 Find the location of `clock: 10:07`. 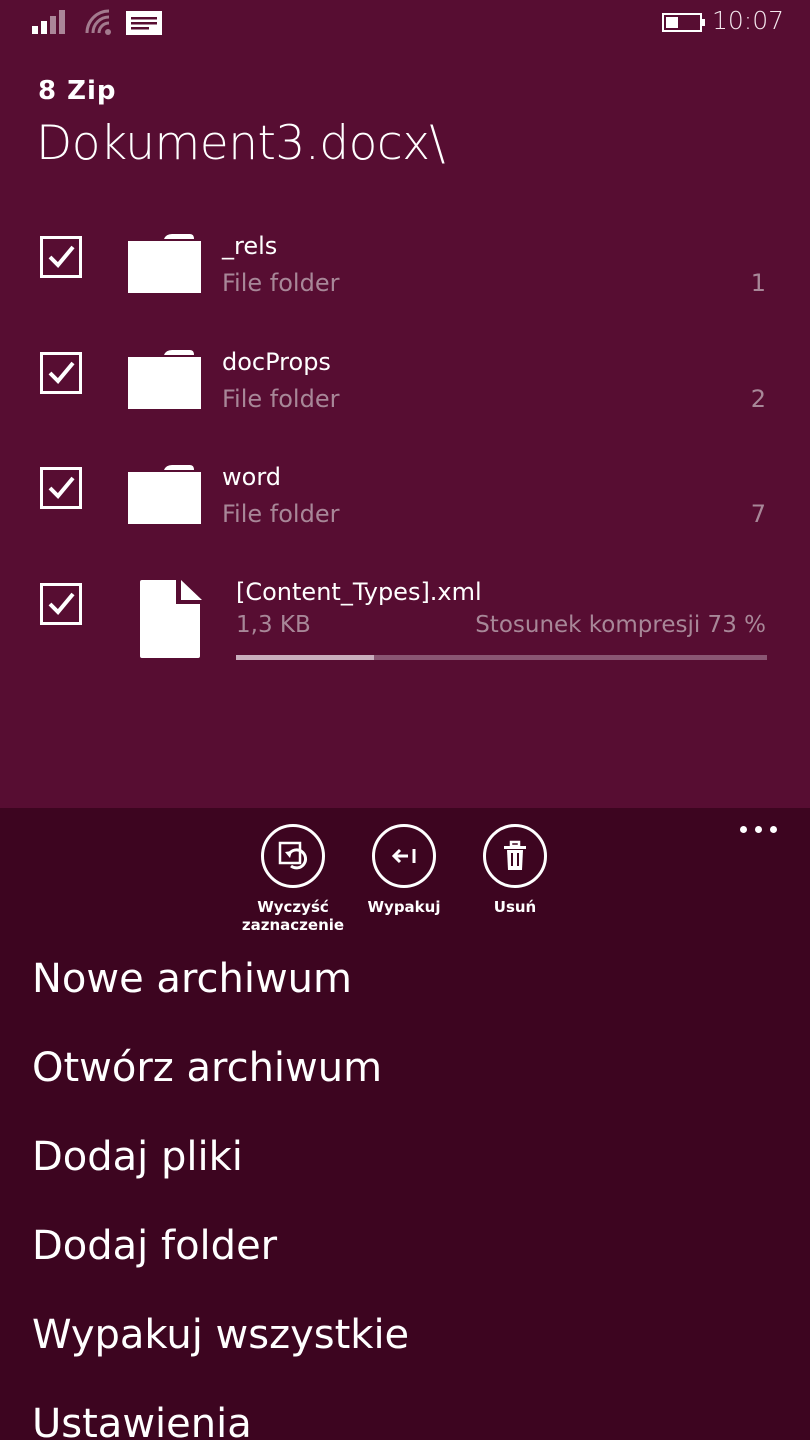

clock: 10:07 is located at coordinates (748, 20).